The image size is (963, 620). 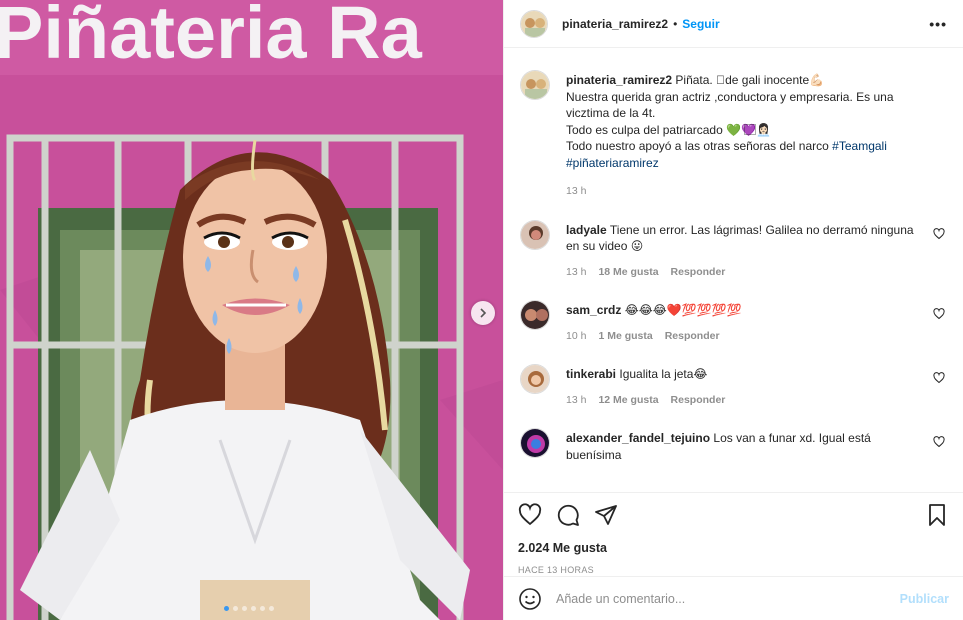 What do you see at coordinates (586, 230) in the screenshot?
I see `comment-username: ladyale` at bounding box center [586, 230].